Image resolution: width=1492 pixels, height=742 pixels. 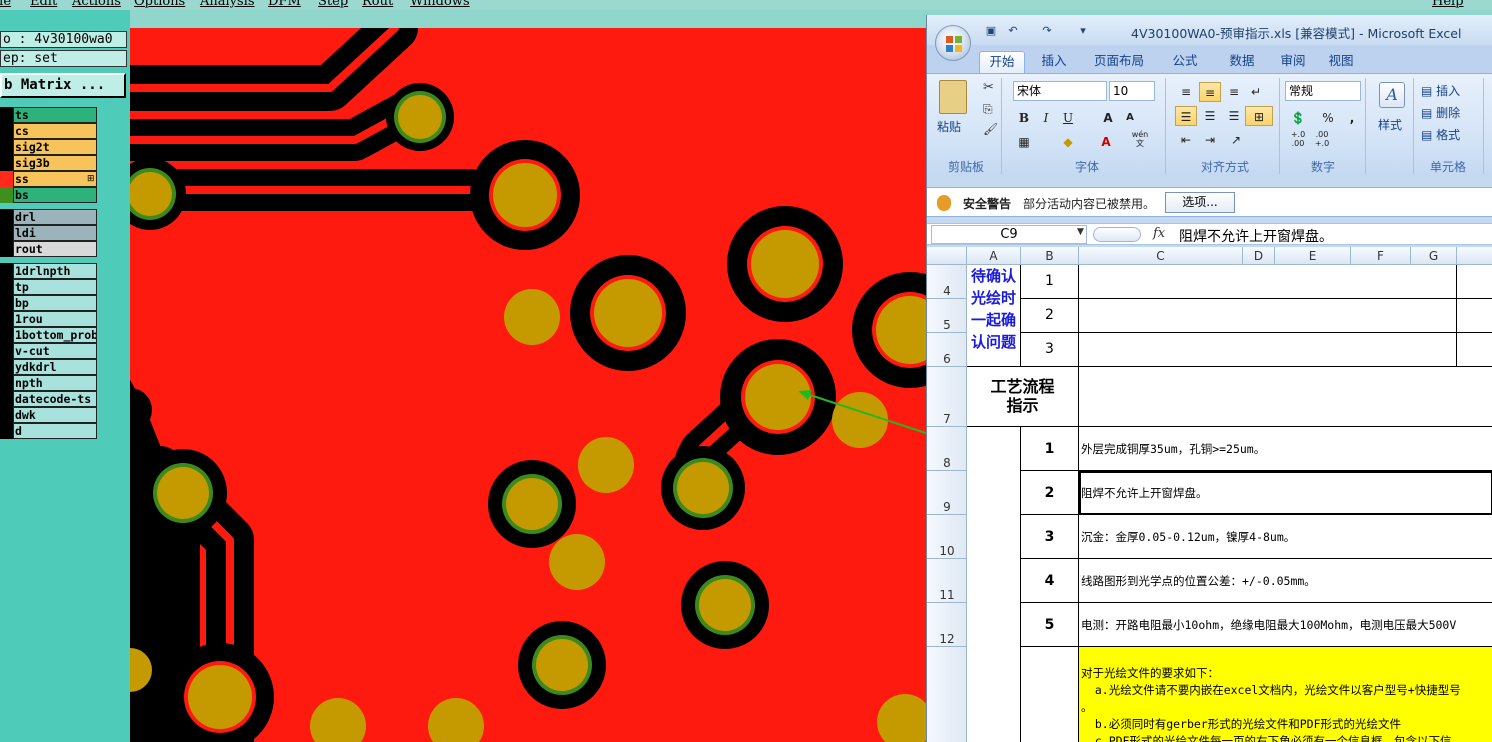 What do you see at coordinates (1474, 316) in the screenshot?
I see `section-1-cell-h5` at bounding box center [1474, 316].